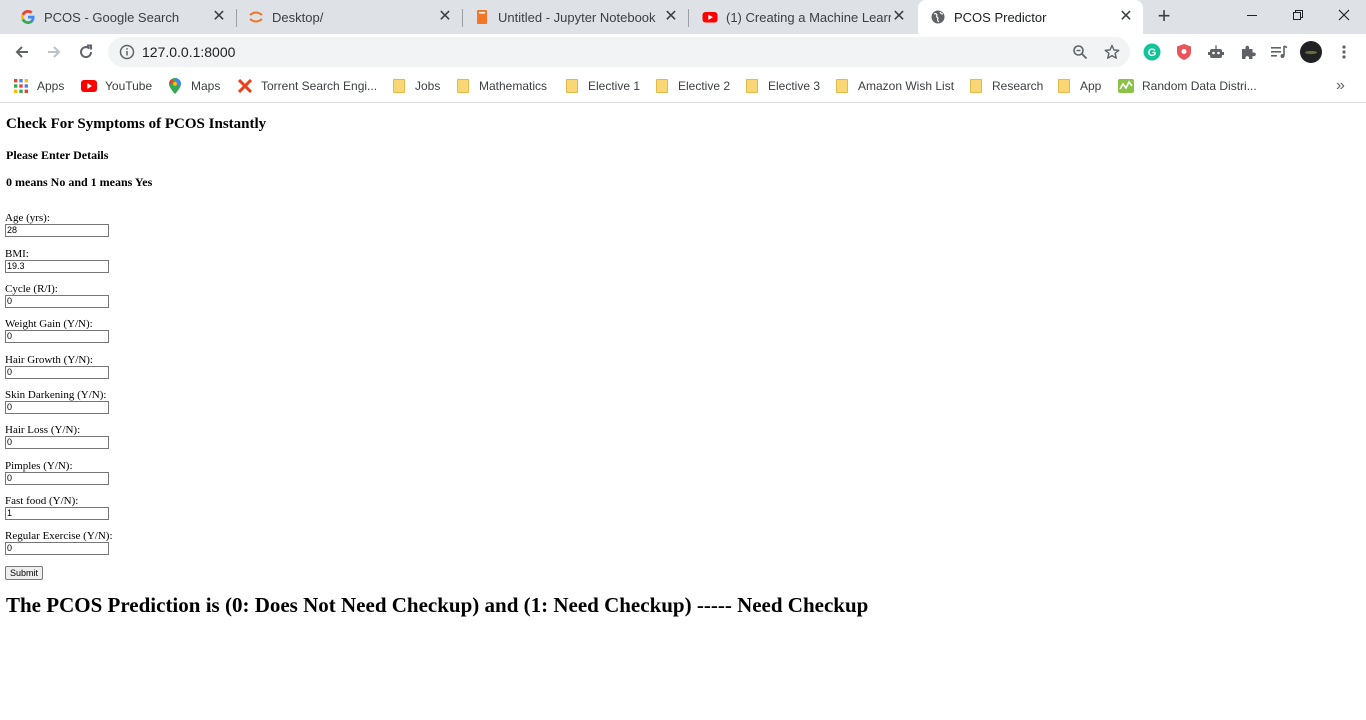  Describe the element at coordinates (122, 17) in the screenshot. I see `tab-google-search: PCOS - Google Search ✕` at that location.